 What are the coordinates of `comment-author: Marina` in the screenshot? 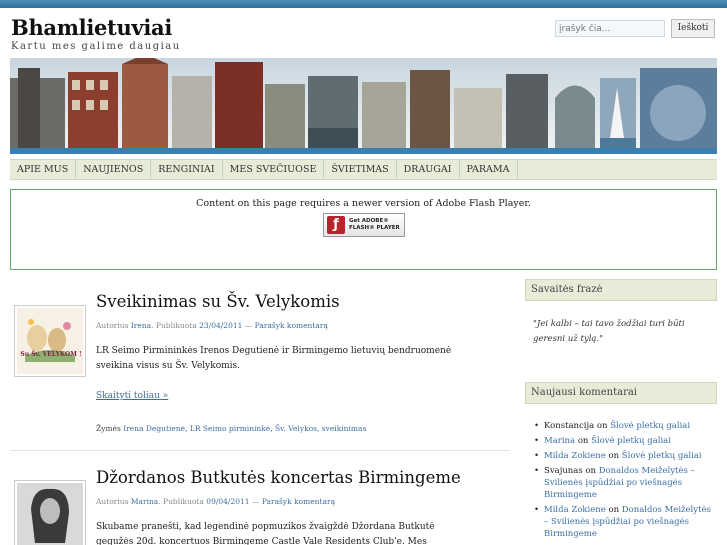 It's located at (559, 441).